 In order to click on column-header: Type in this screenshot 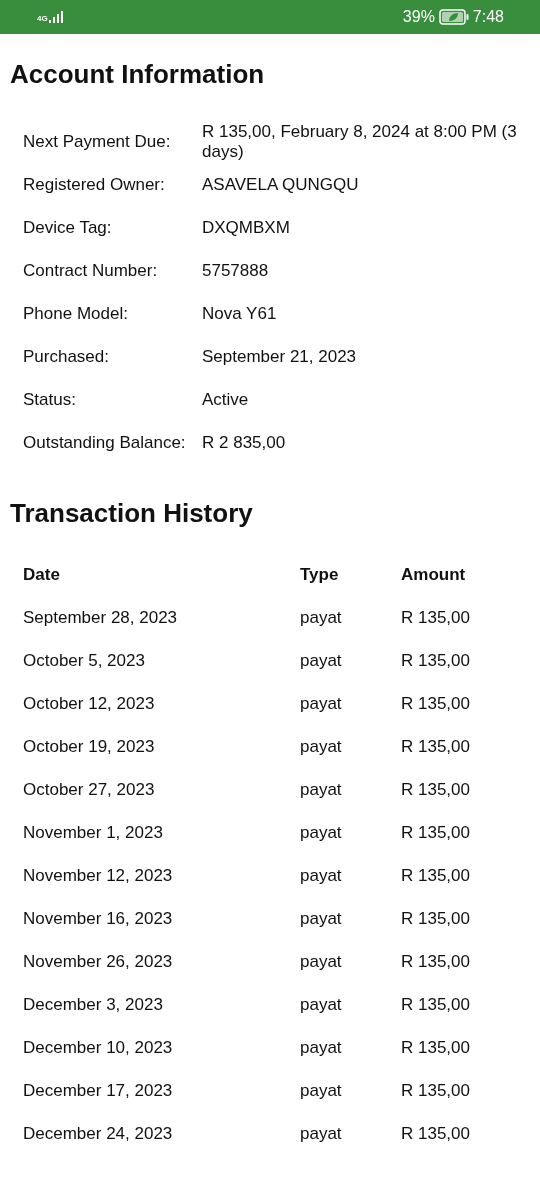, I will do `click(320, 574)`.